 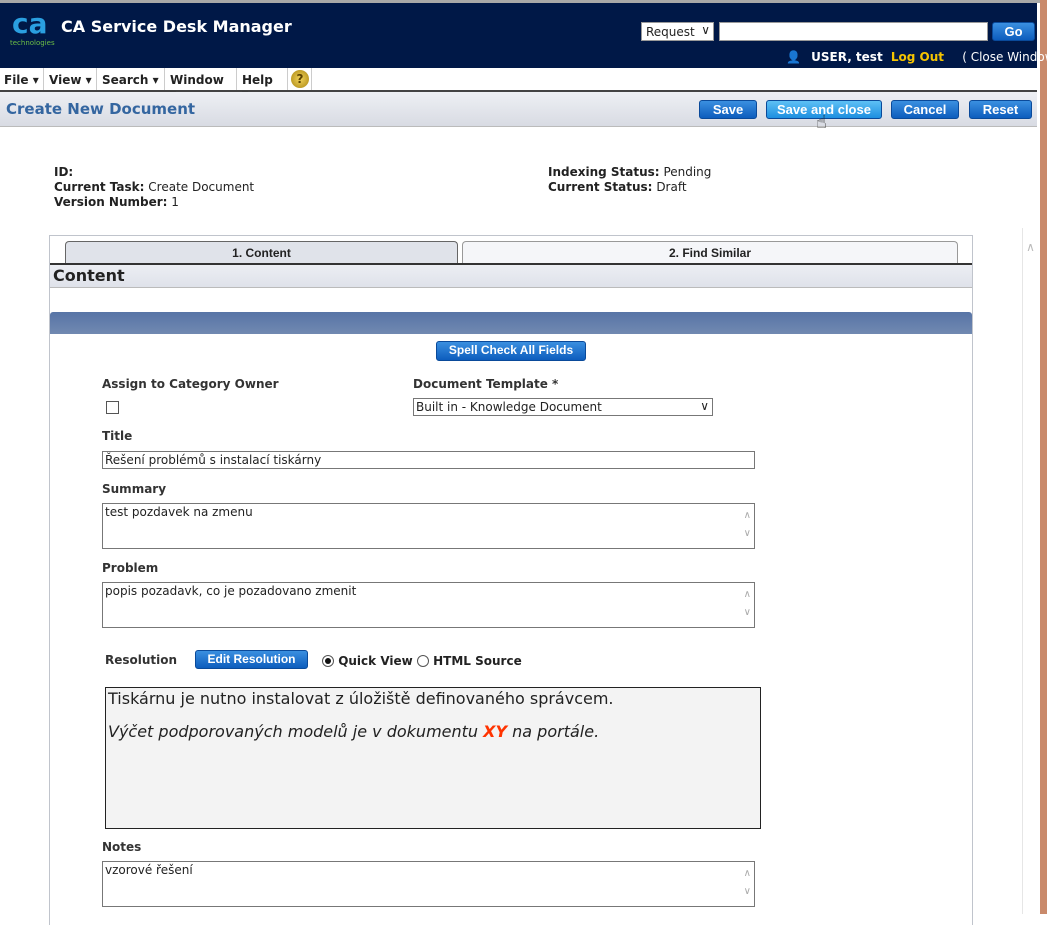 I want to click on edit-resolution-button: Edit Resolution, so click(x=251, y=659).